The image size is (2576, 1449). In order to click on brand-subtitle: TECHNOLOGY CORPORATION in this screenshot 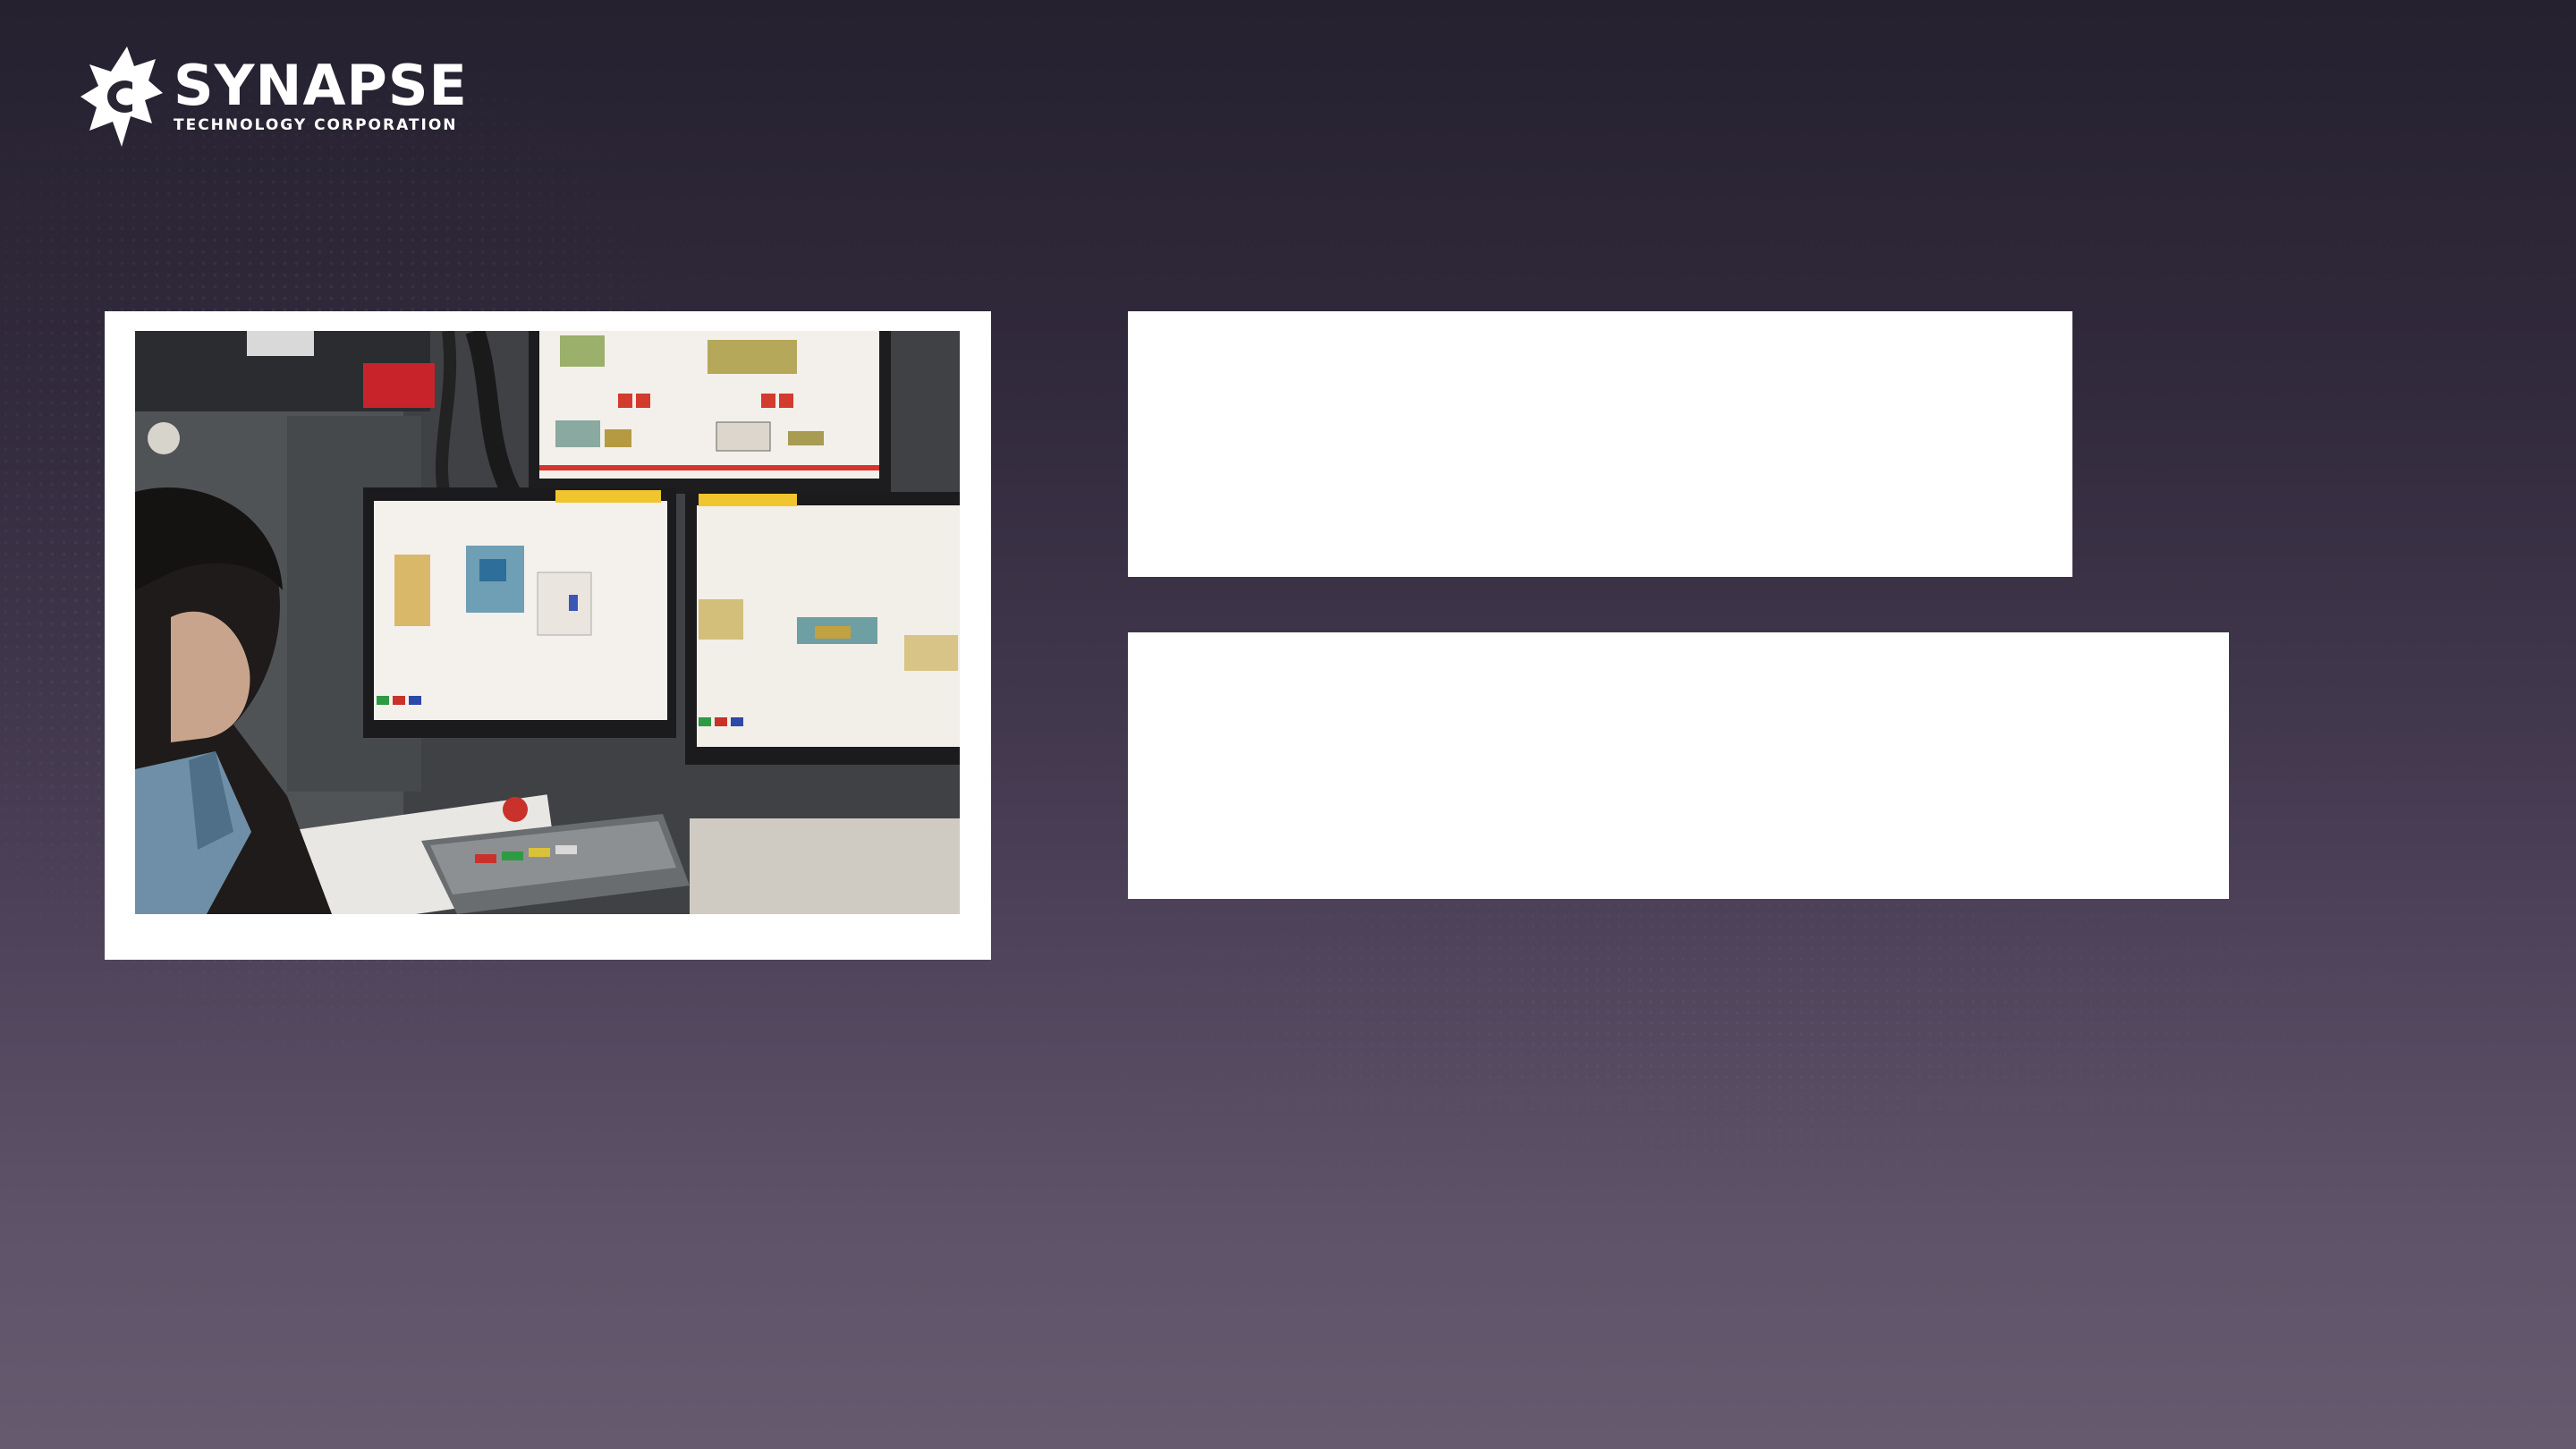, I will do `click(316, 125)`.